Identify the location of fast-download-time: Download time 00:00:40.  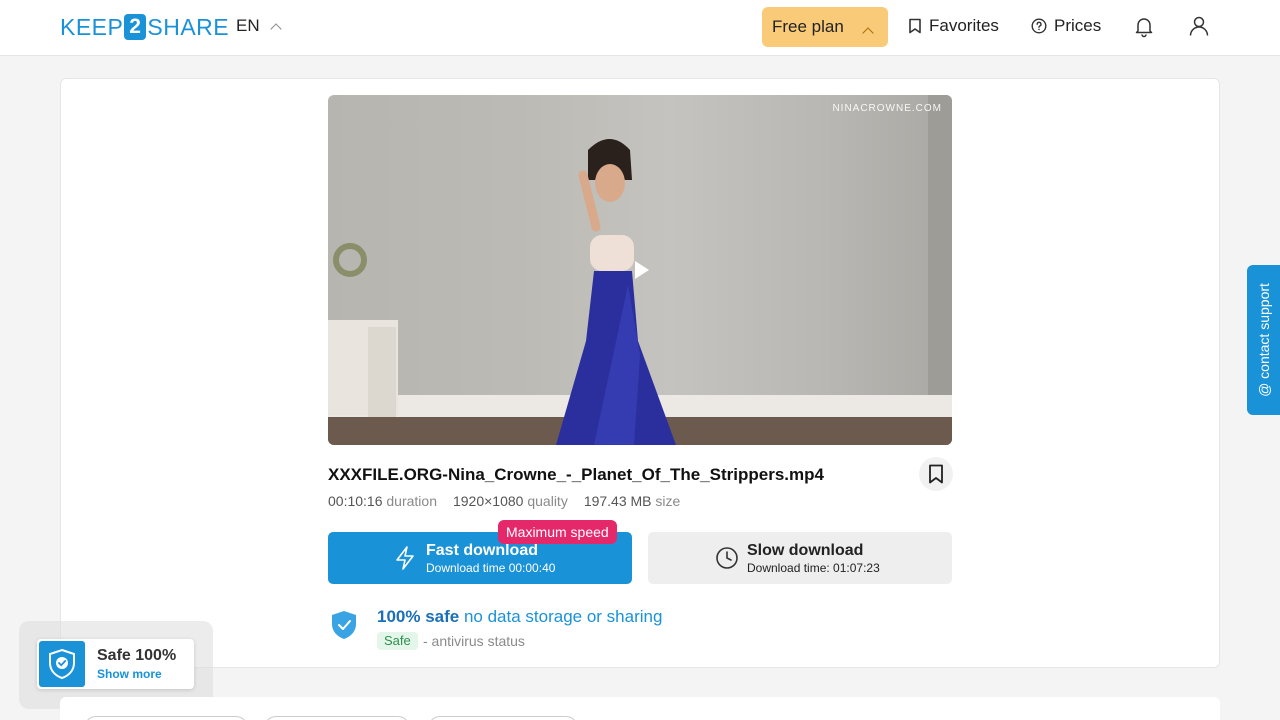
(491, 568).